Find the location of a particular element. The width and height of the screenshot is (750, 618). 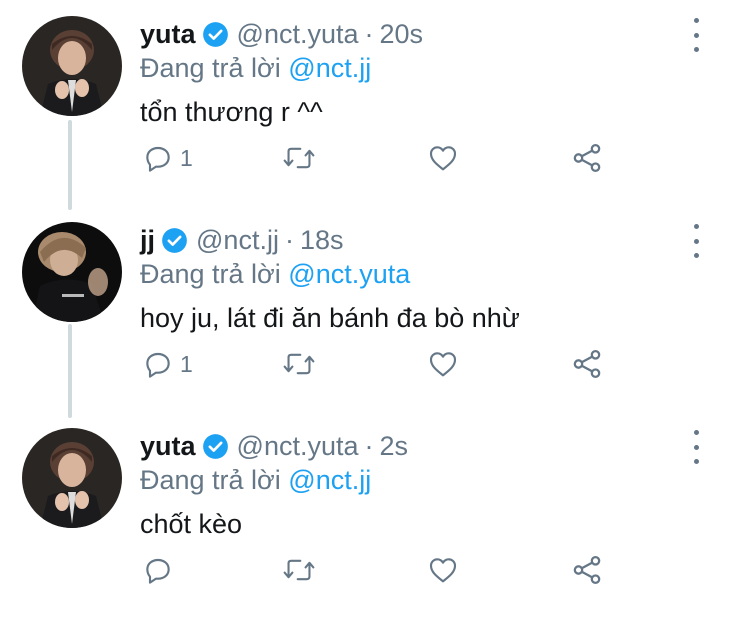

timestamp: 2s is located at coordinates (394, 446).